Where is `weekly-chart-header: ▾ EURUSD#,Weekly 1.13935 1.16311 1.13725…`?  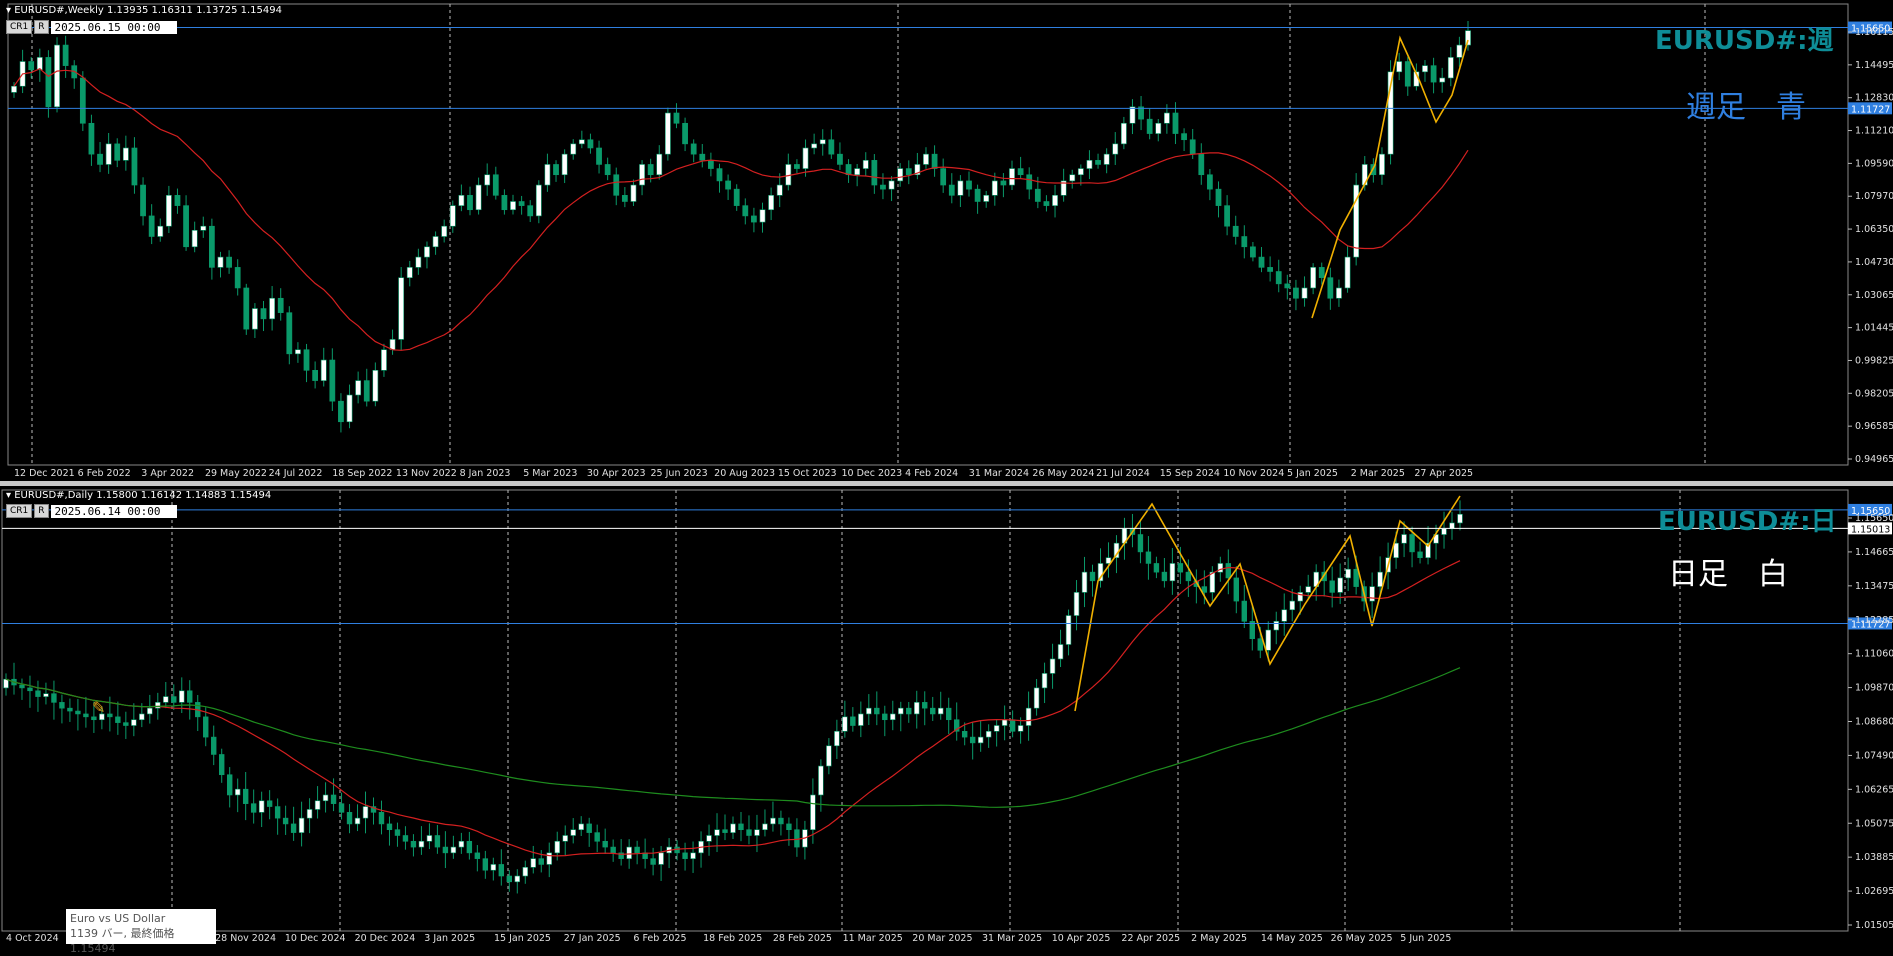 weekly-chart-header: ▾ EURUSD#,Weekly 1.13935 1.16311 1.13725… is located at coordinates (144, 10).